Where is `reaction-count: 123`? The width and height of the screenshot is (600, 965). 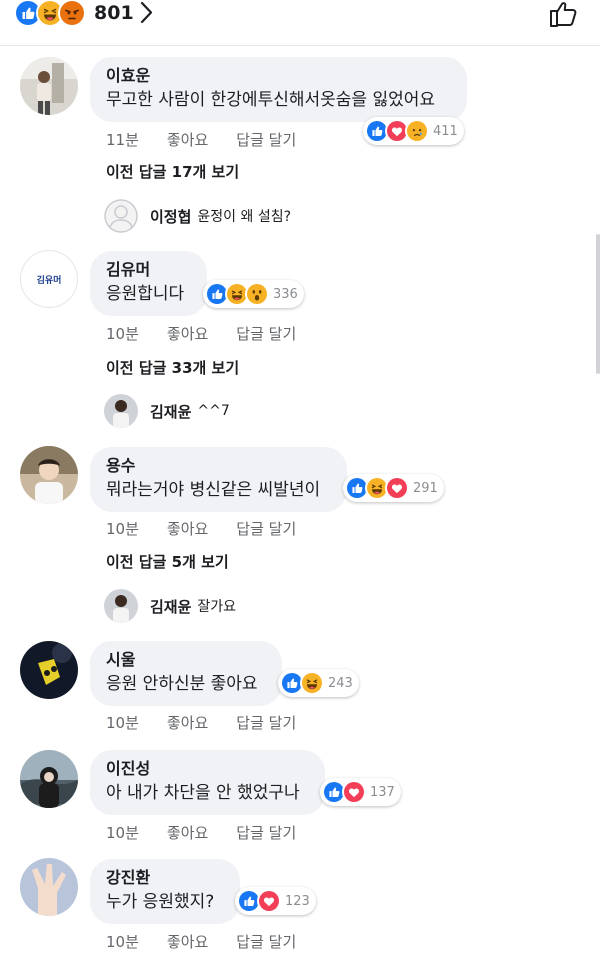 reaction-count: 123 is located at coordinates (297, 901).